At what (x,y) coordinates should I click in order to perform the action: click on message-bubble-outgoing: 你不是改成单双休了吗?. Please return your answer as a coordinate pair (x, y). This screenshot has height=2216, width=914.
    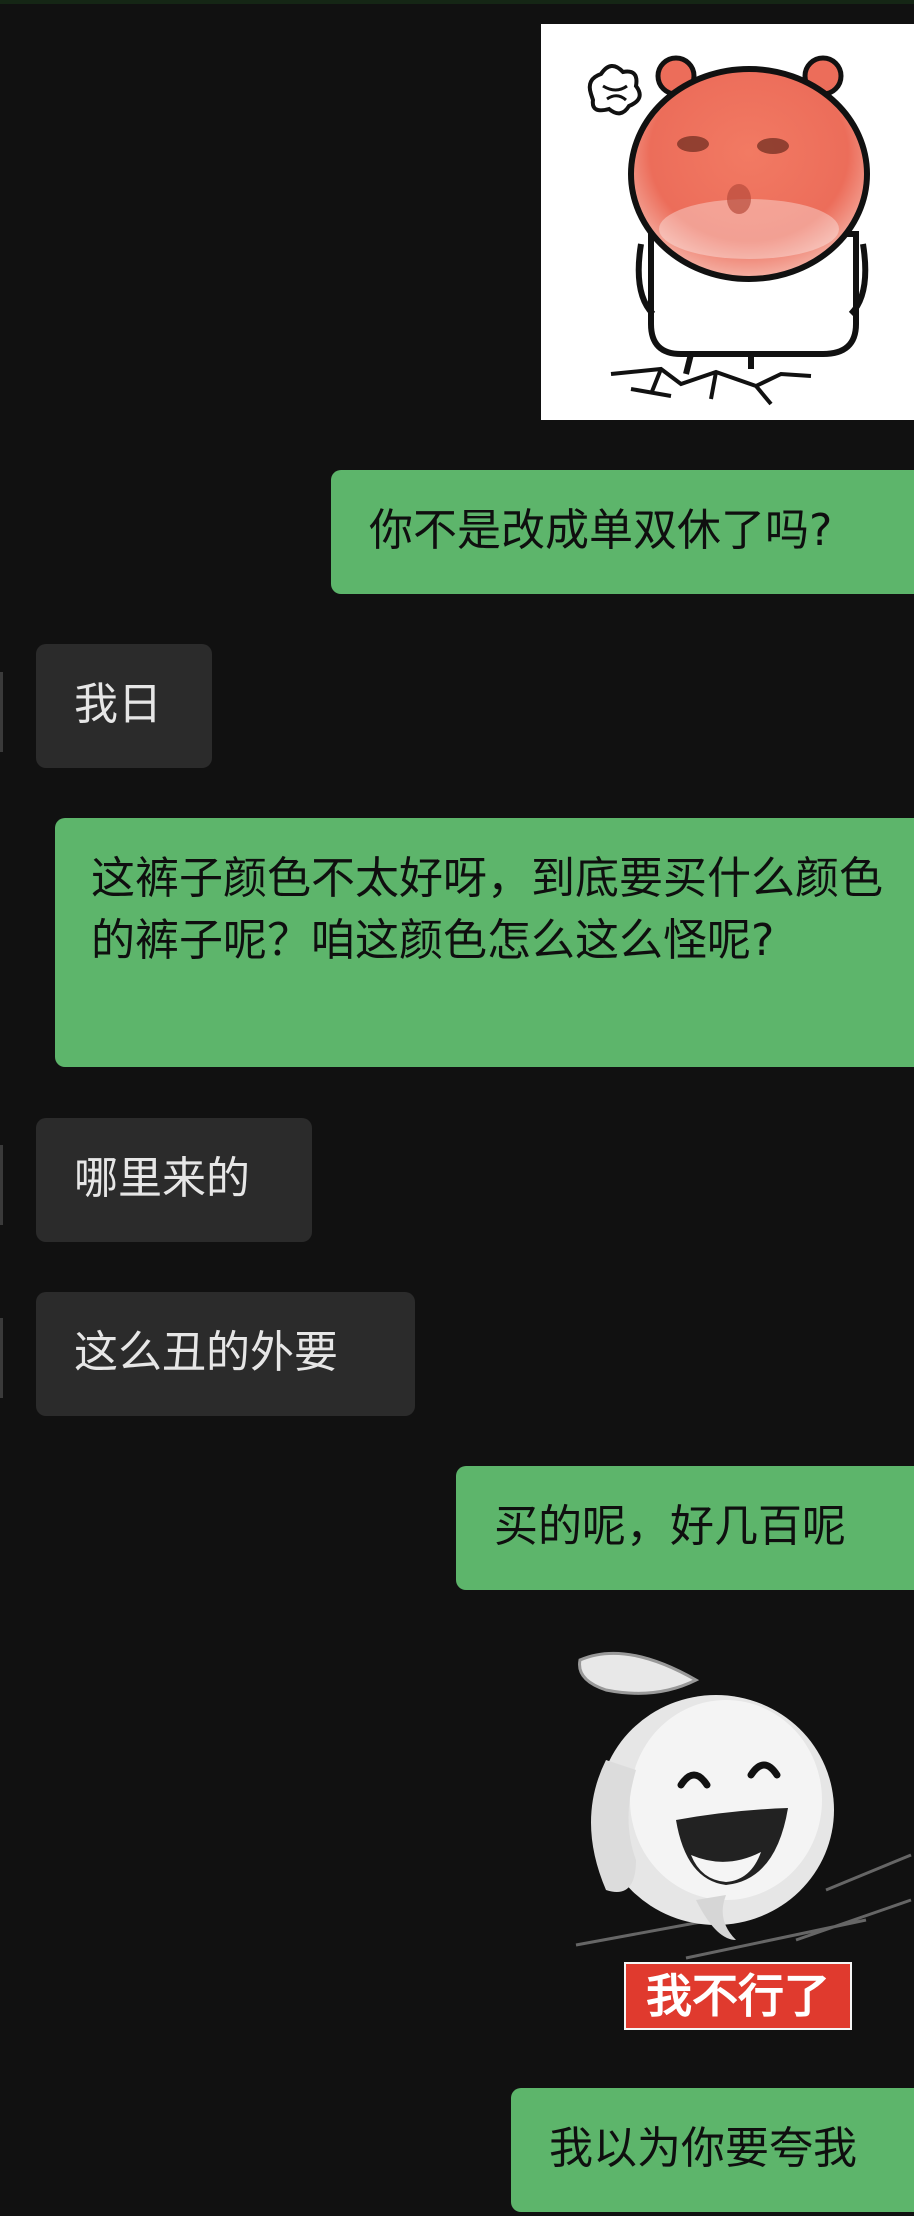
    Looking at the image, I should click on (622, 532).